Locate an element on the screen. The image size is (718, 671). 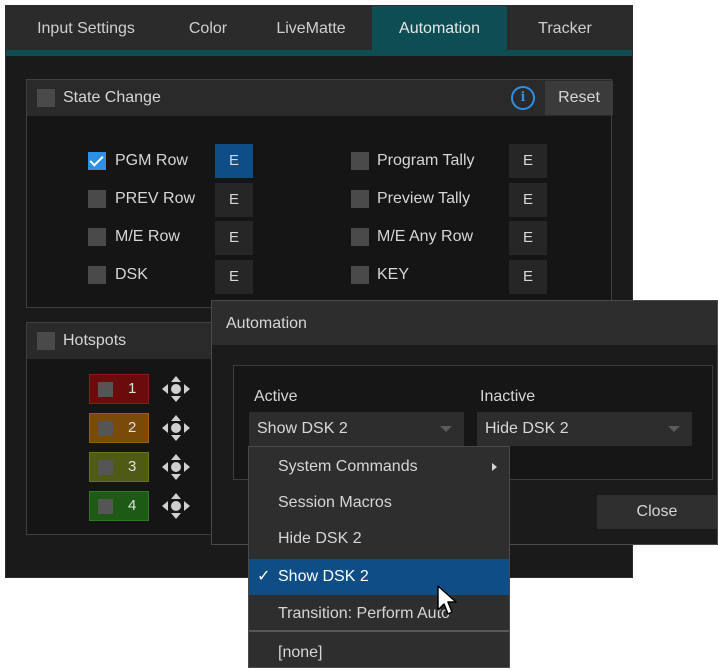
active-label: Active is located at coordinates (276, 396).